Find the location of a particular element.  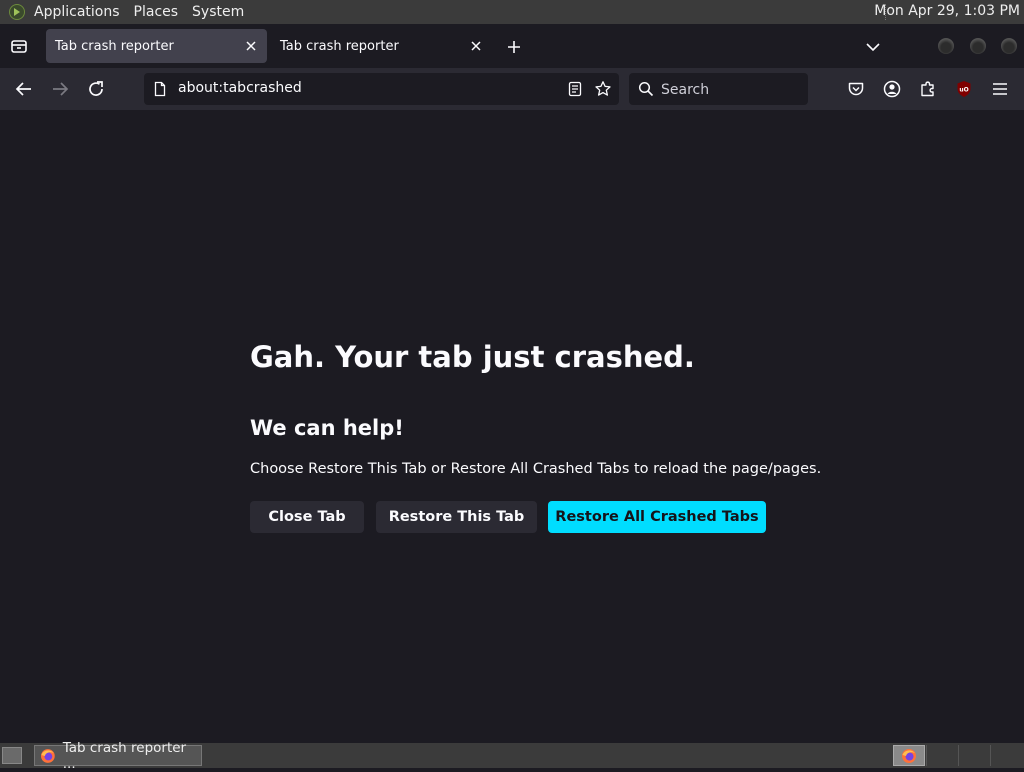

pocket-icon is located at coordinates (856, 89).